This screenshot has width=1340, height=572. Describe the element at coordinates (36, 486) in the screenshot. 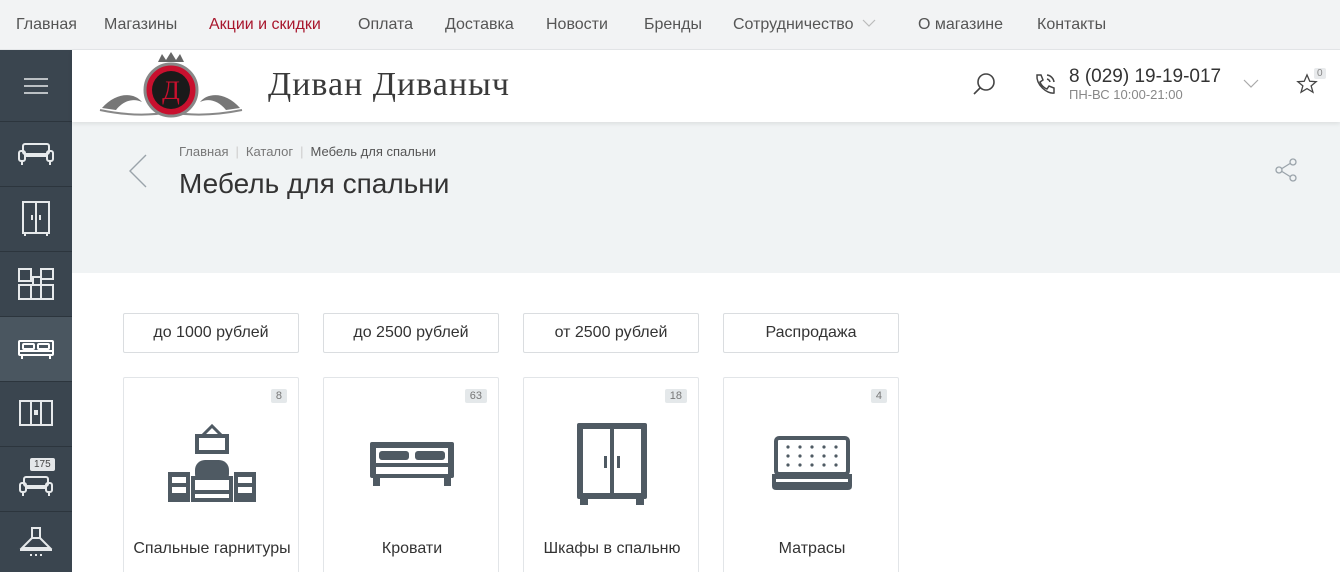

I see `armchair-icon` at that location.